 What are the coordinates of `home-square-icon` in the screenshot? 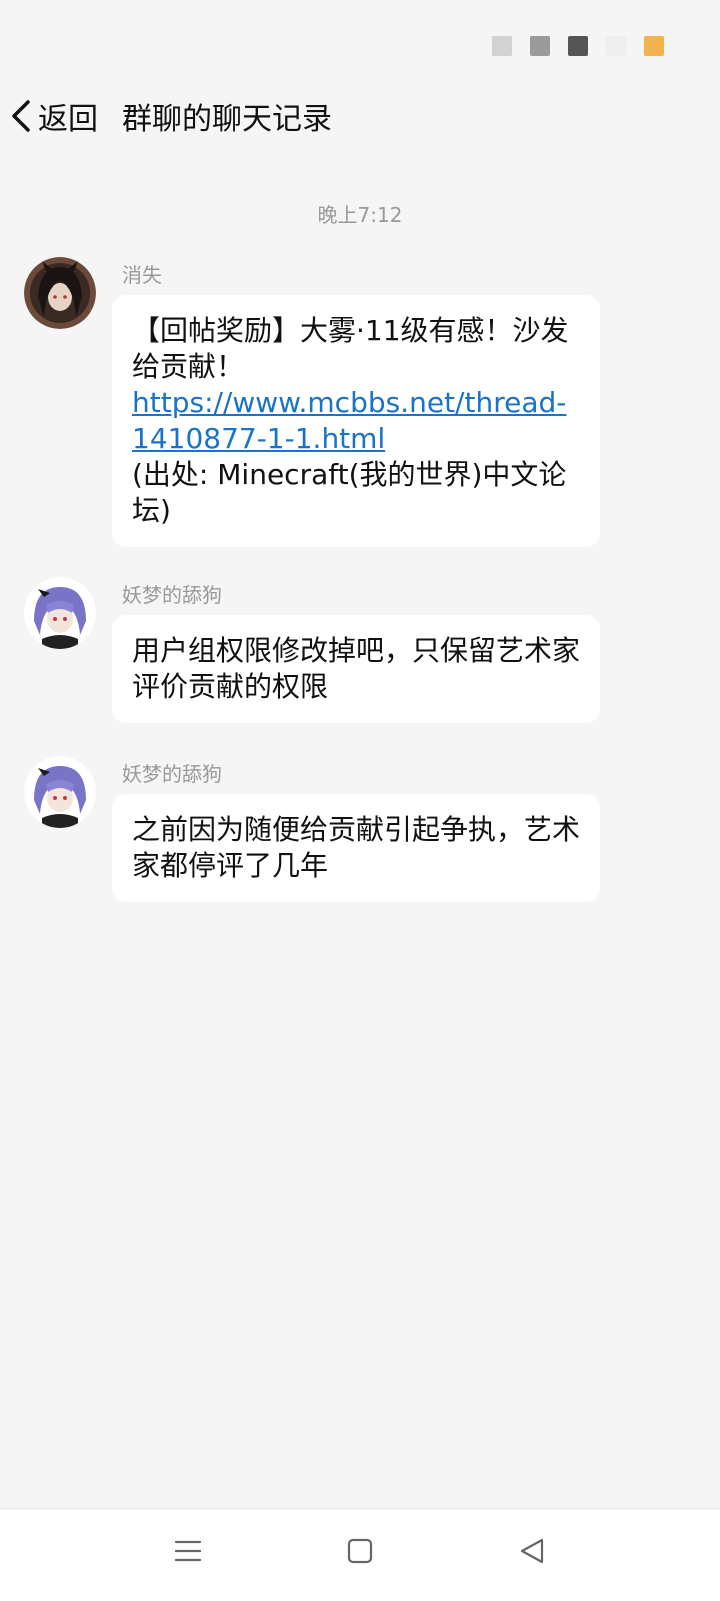 It's located at (360, 1551).